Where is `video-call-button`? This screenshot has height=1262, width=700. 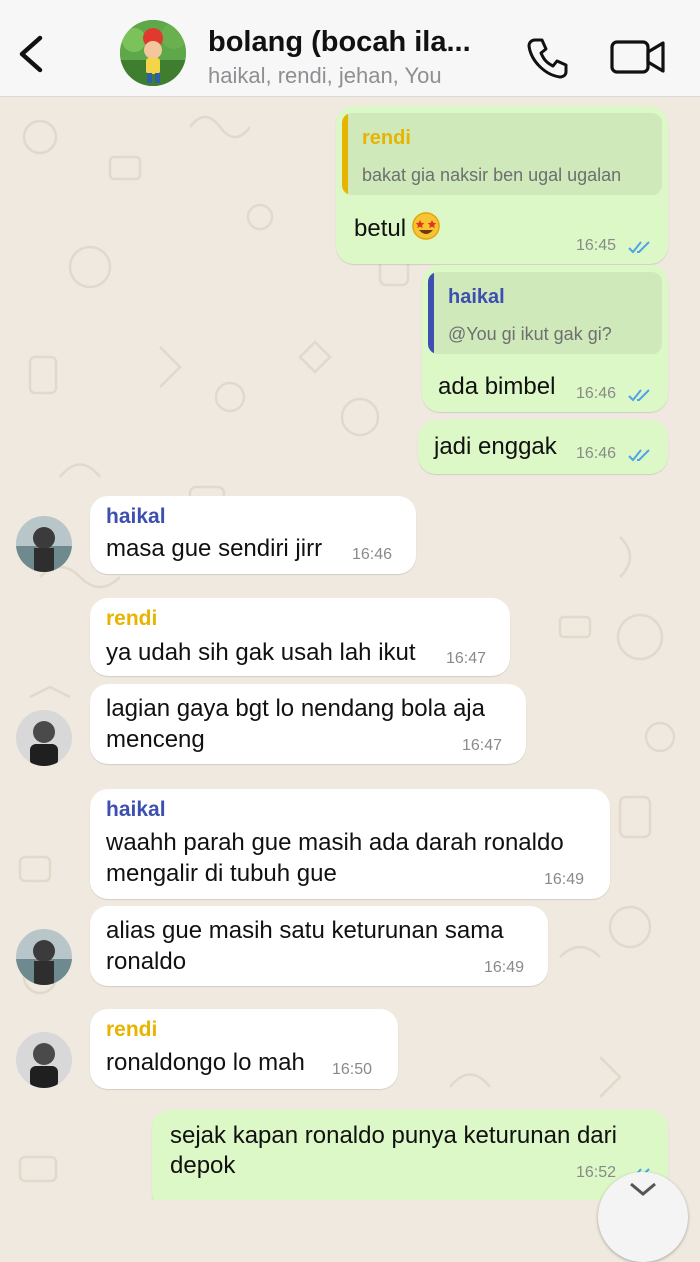 video-call-button is located at coordinates (638, 57).